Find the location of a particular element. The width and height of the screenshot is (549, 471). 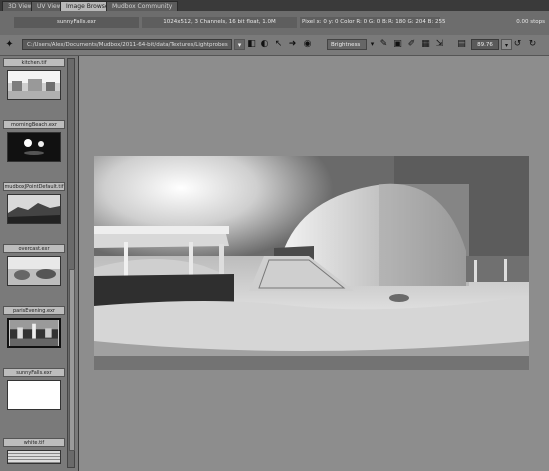

rotate-left-icon: ↺ is located at coordinates (517, 44).